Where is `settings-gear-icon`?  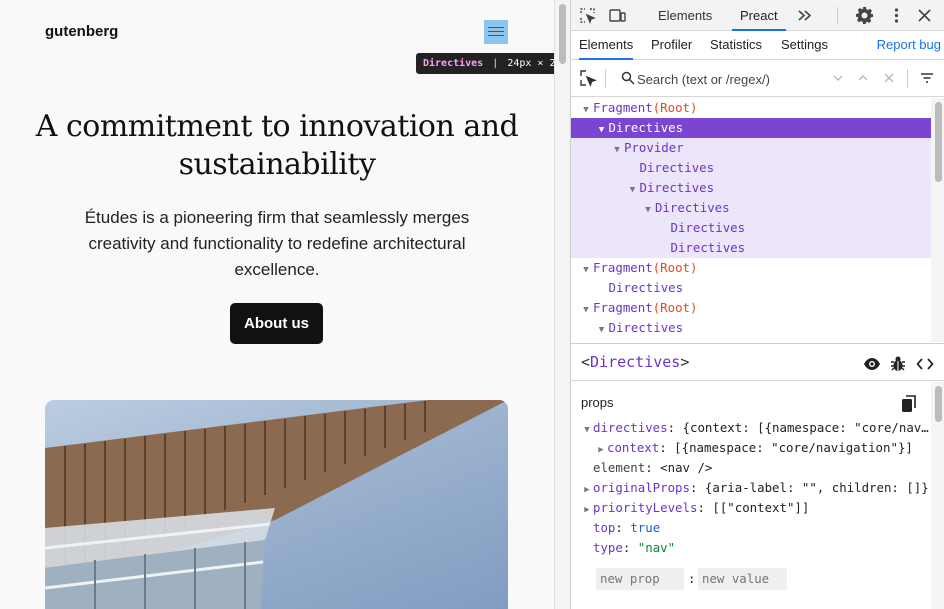 settings-gear-icon is located at coordinates (864, 15).